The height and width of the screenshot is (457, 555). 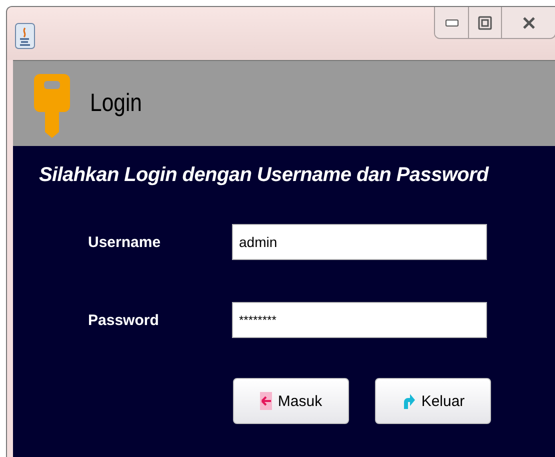 I want to click on header-title: Login, so click(x=116, y=103).